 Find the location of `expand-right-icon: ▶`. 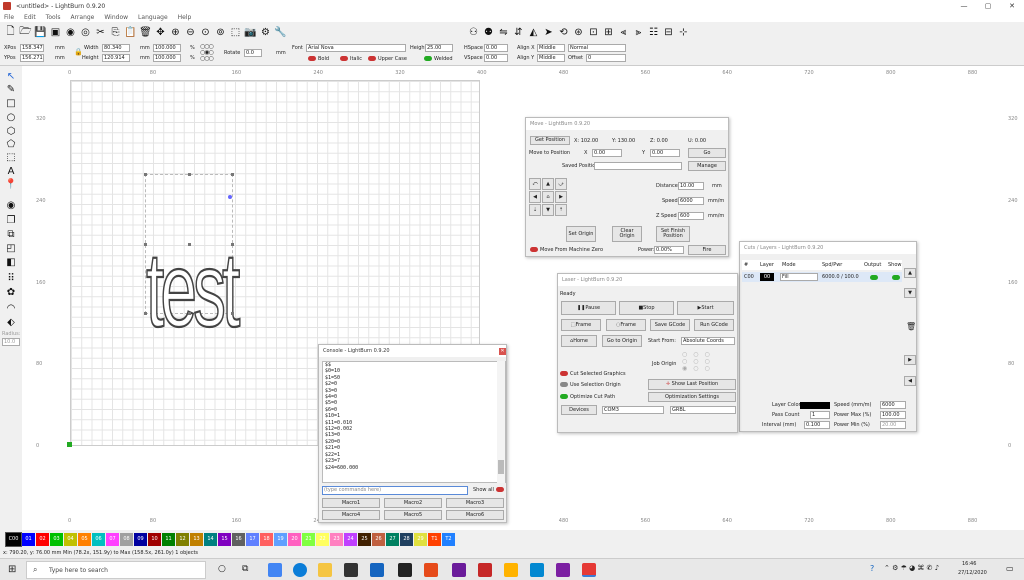

expand-right-icon: ▶ is located at coordinates (910, 360).